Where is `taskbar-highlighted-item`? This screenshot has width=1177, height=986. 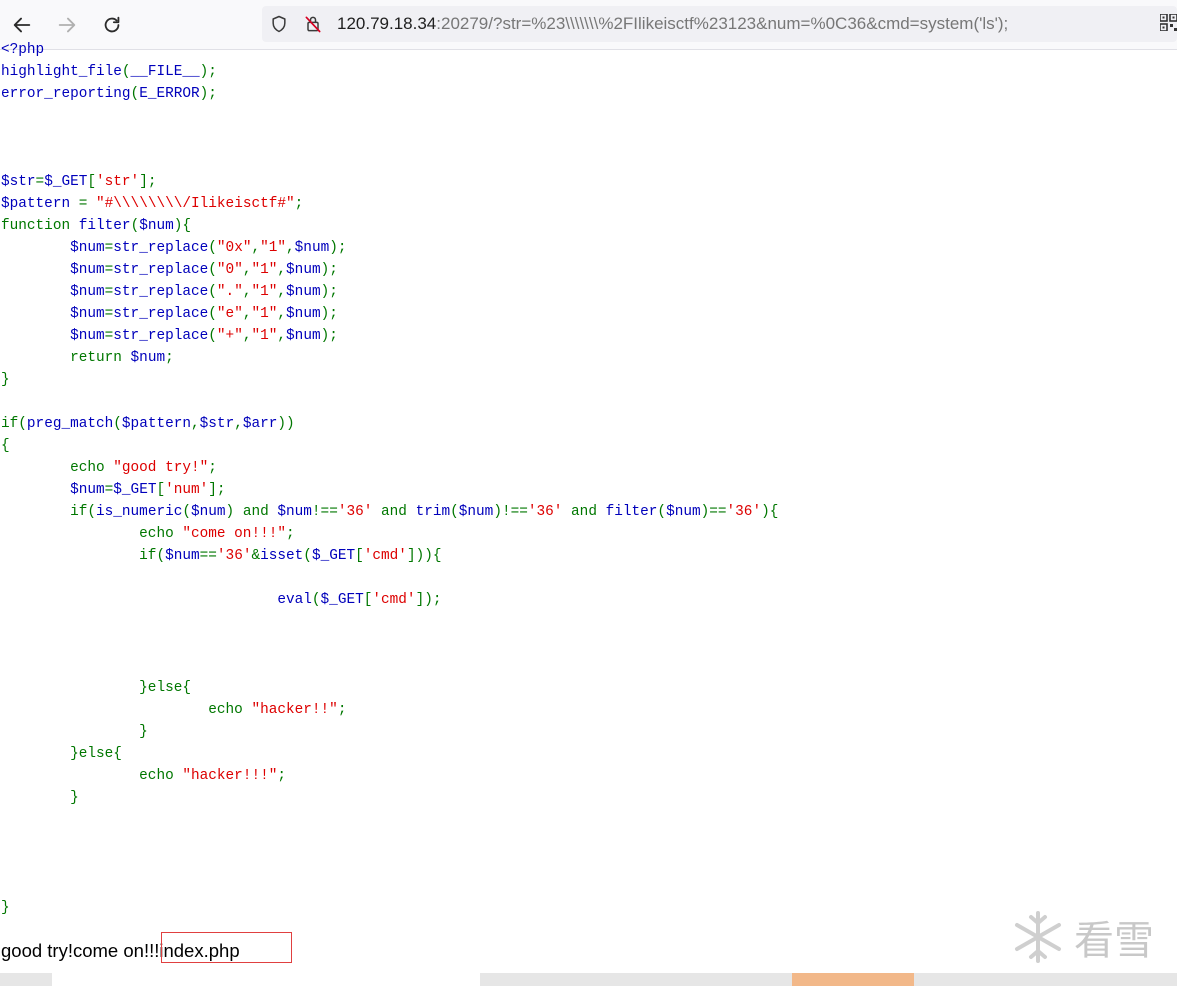
taskbar-highlighted-item is located at coordinates (853, 979).